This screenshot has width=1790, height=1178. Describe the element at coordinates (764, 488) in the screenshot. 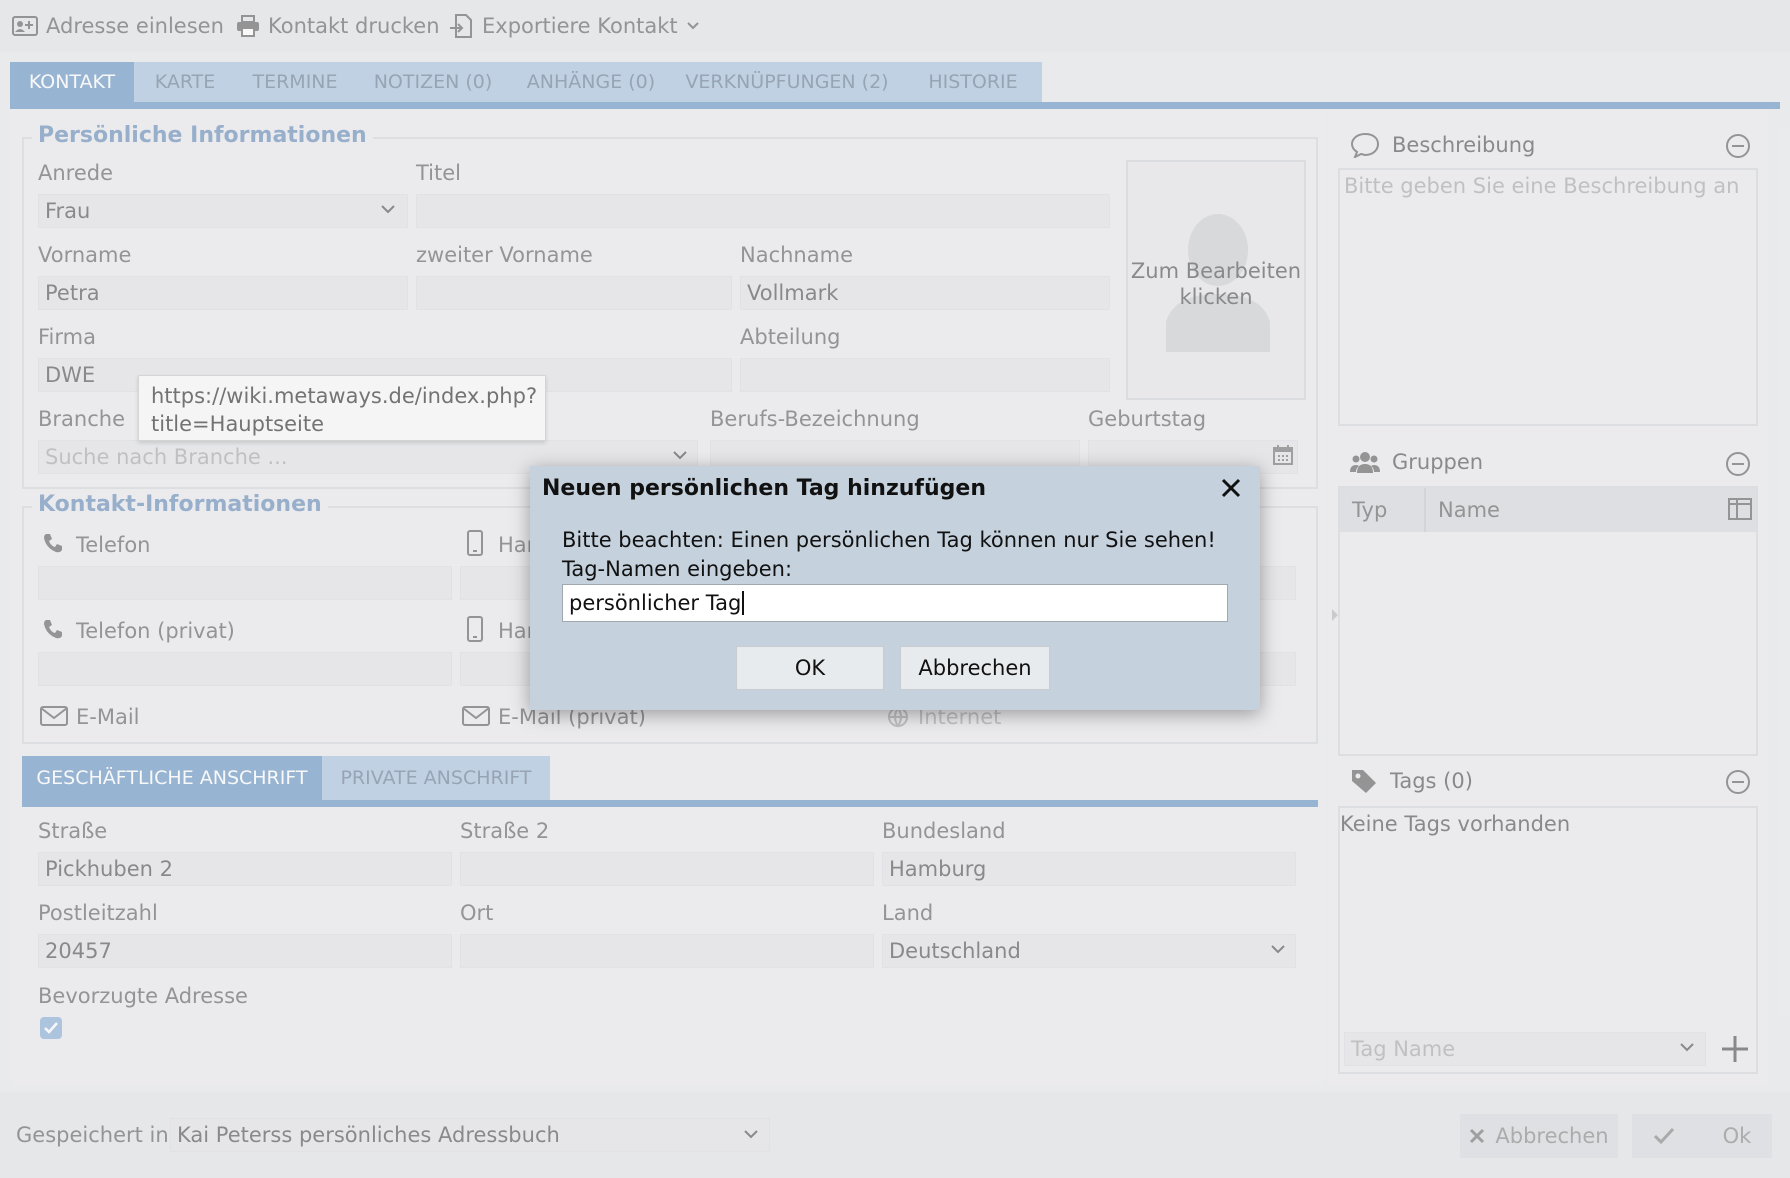

I see `dialog-title: Neuen persönlichen Tag hinzufügen` at that location.